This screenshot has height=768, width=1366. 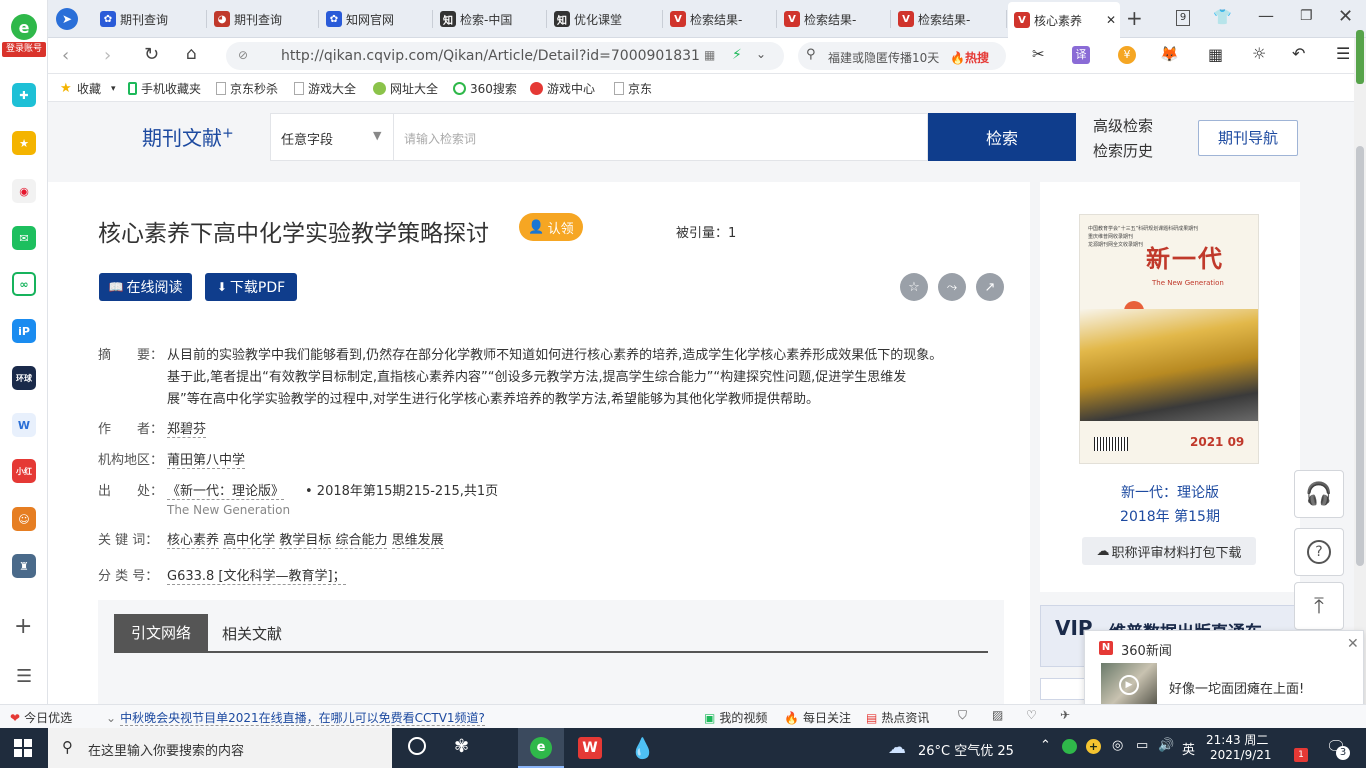 I want to click on clock-time: 21:43 周二, so click(x=1237, y=739).